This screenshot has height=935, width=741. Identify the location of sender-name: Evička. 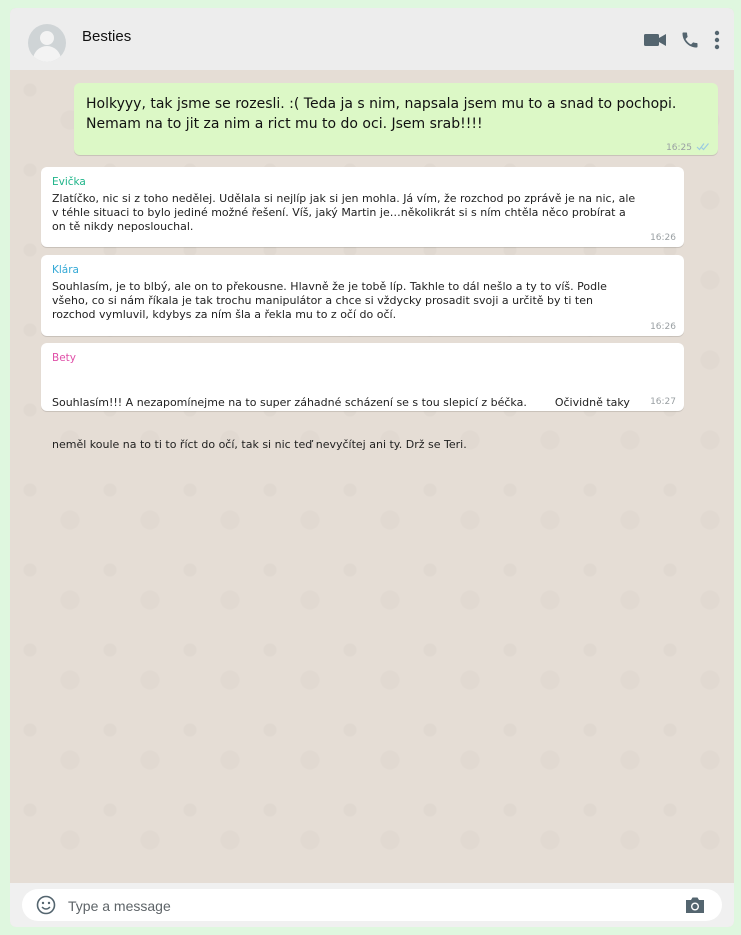
(69, 182).